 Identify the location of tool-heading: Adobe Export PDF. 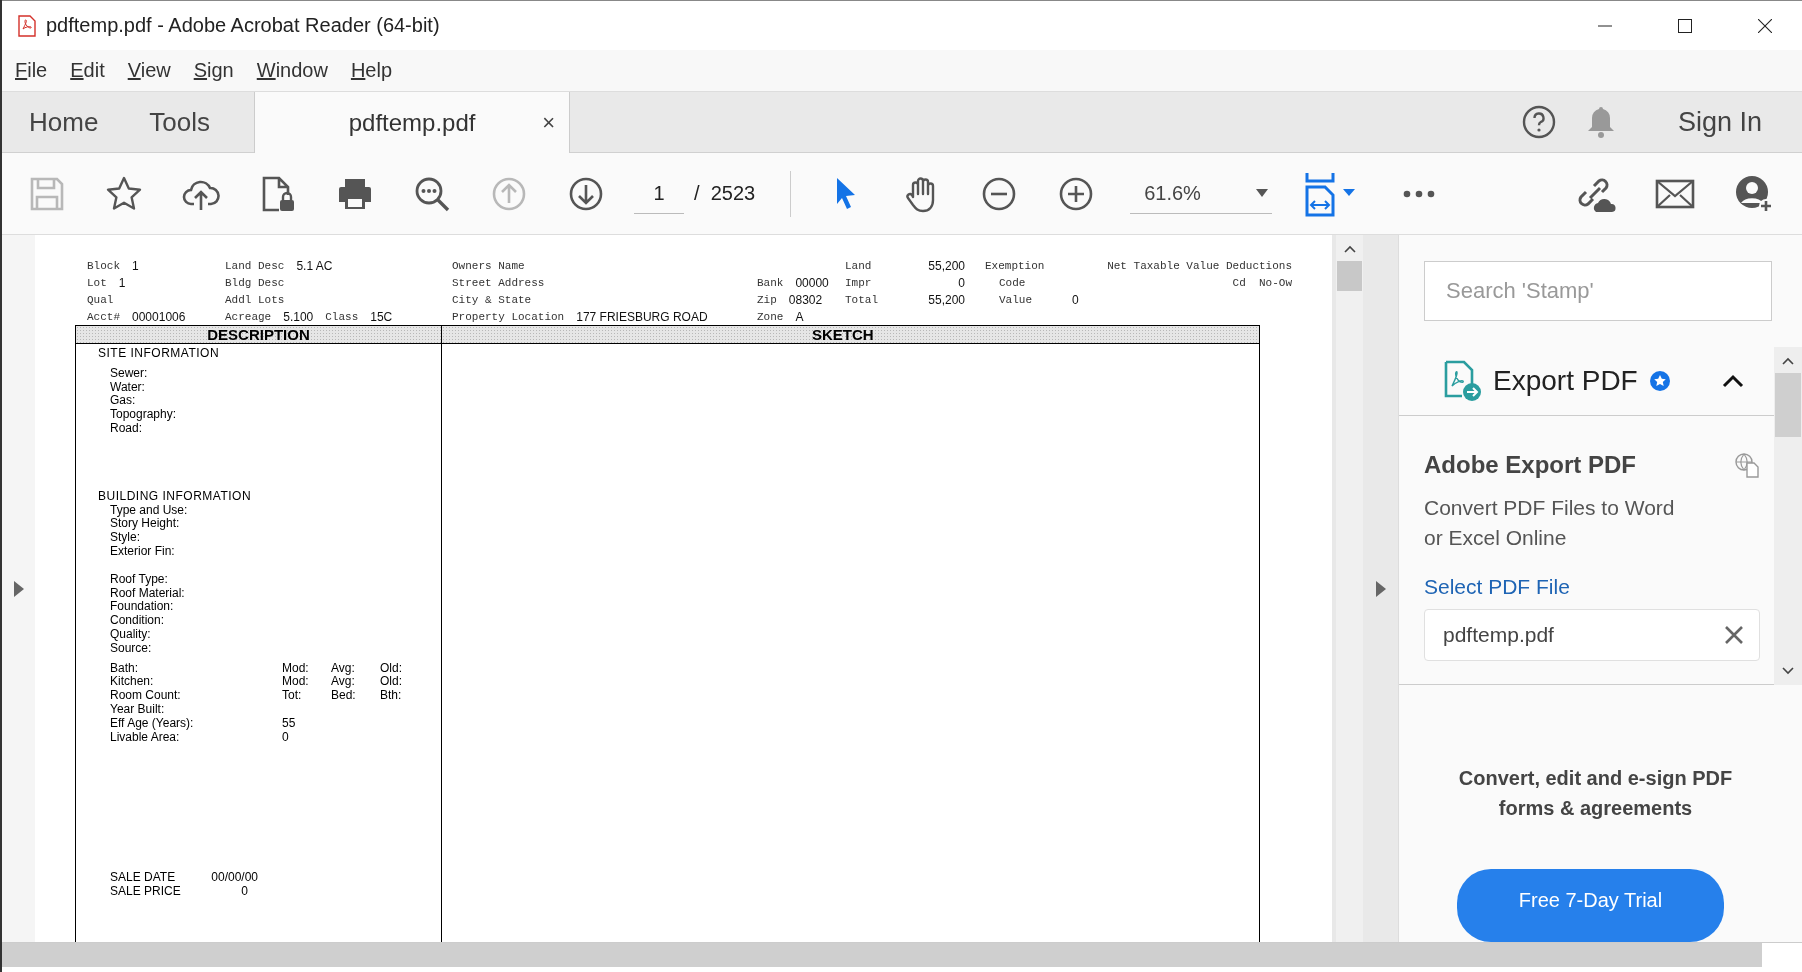
(1530, 465).